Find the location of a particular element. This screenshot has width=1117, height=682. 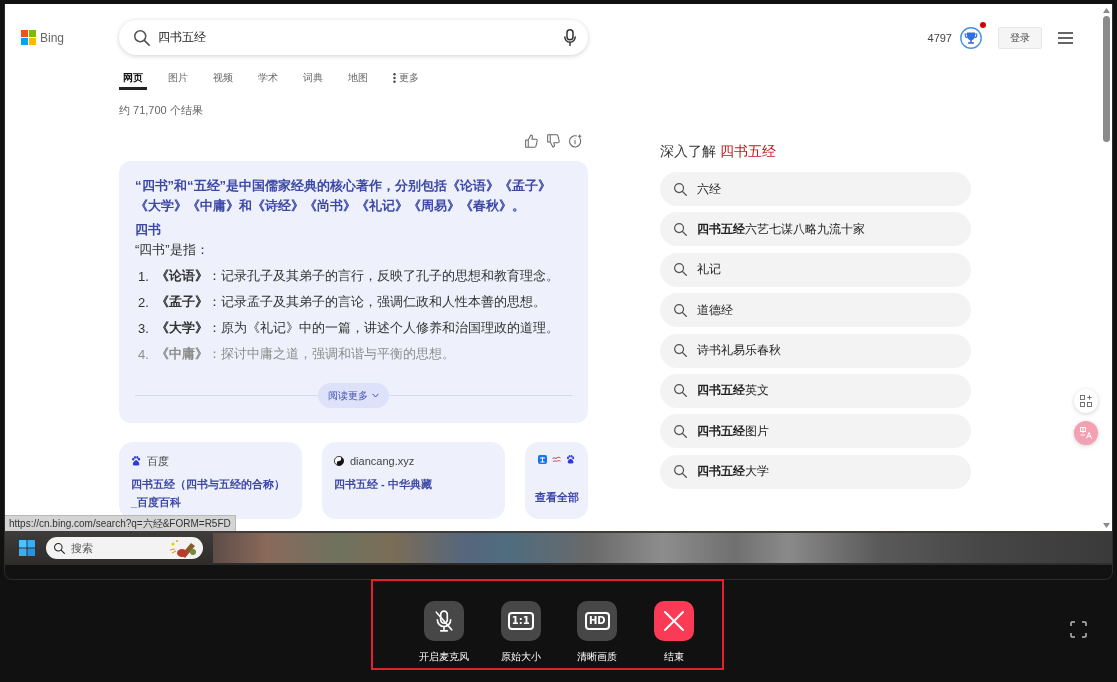

control-label: 结束 is located at coordinates (673, 656).